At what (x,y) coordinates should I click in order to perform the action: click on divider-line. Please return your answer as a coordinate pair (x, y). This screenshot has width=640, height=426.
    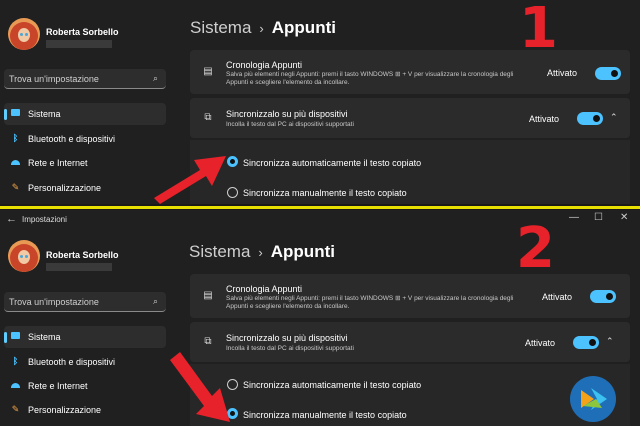
    Looking at the image, I should click on (320, 207).